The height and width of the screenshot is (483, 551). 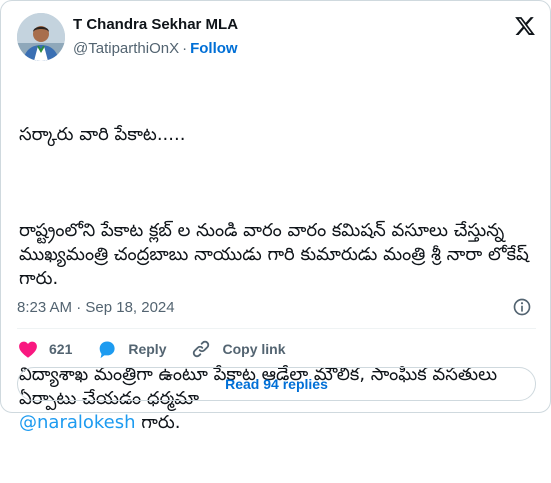 What do you see at coordinates (155, 25) in the screenshot?
I see `author-display-name: T Chandra Sekhar MLA` at bounding box center [155, 25].